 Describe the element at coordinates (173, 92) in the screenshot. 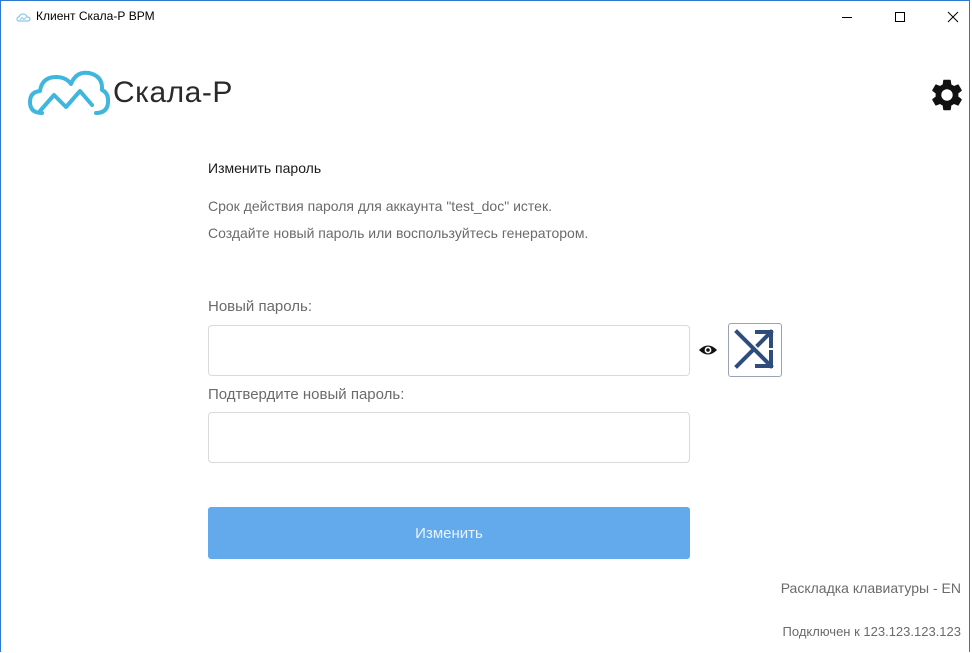

I see `brand-name: Скала-Р` at that location.